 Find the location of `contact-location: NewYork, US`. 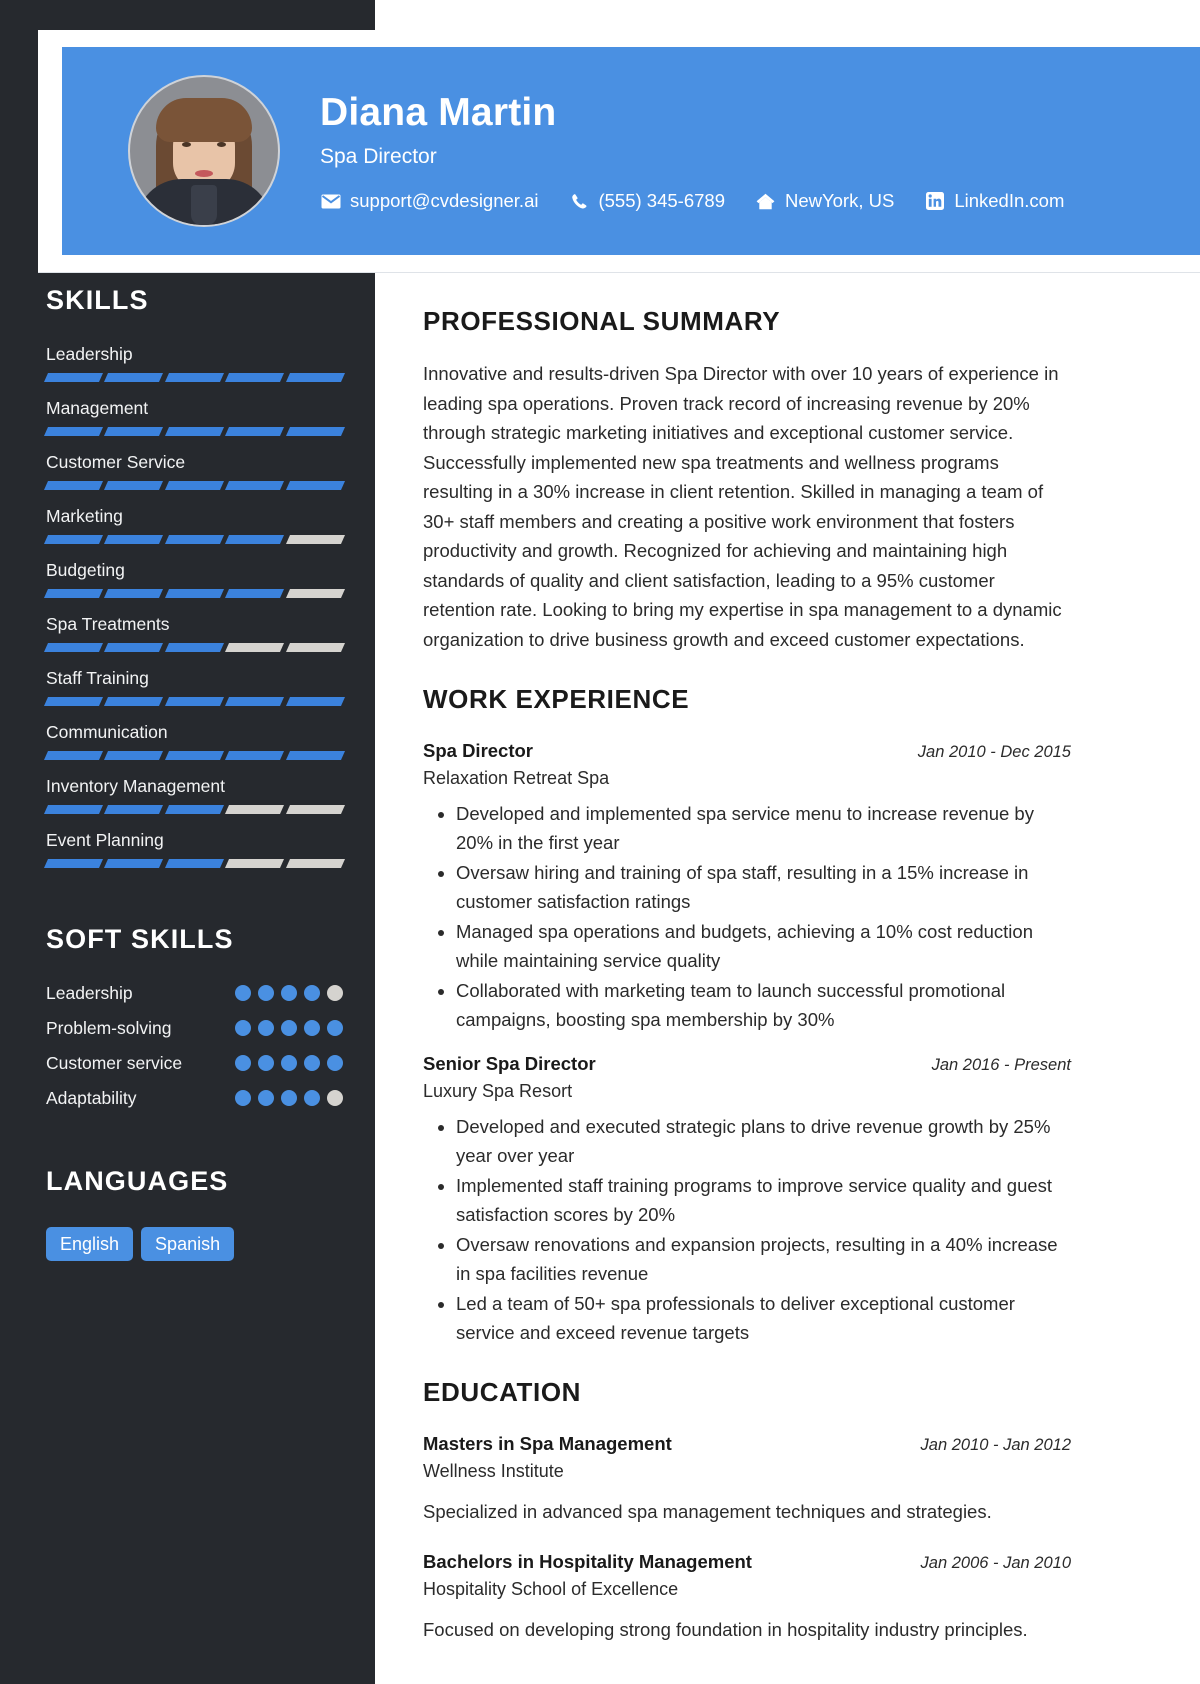

contact-location: NewYork, US is located at coordinates (824, 201).